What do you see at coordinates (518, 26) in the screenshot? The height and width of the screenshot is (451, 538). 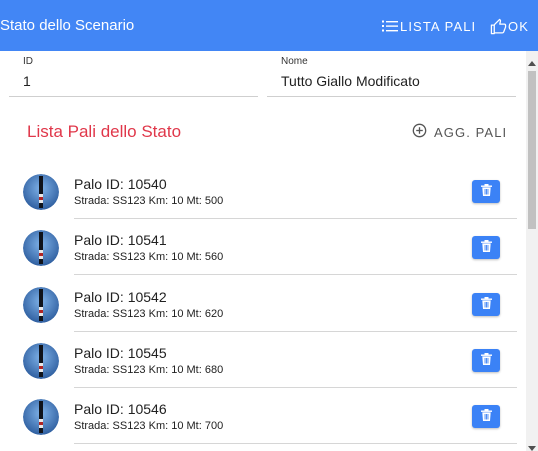 I see `ok-label: OK` at bounding box center [518, 26].